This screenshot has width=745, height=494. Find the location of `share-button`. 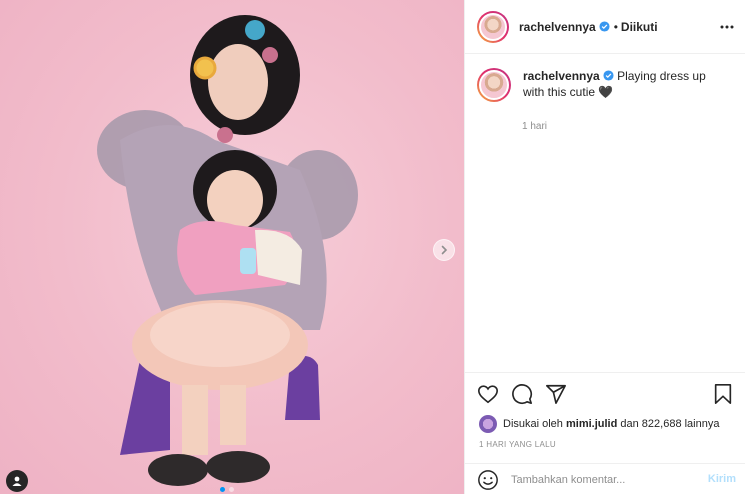

share-button is located at coordinates (556, 394).